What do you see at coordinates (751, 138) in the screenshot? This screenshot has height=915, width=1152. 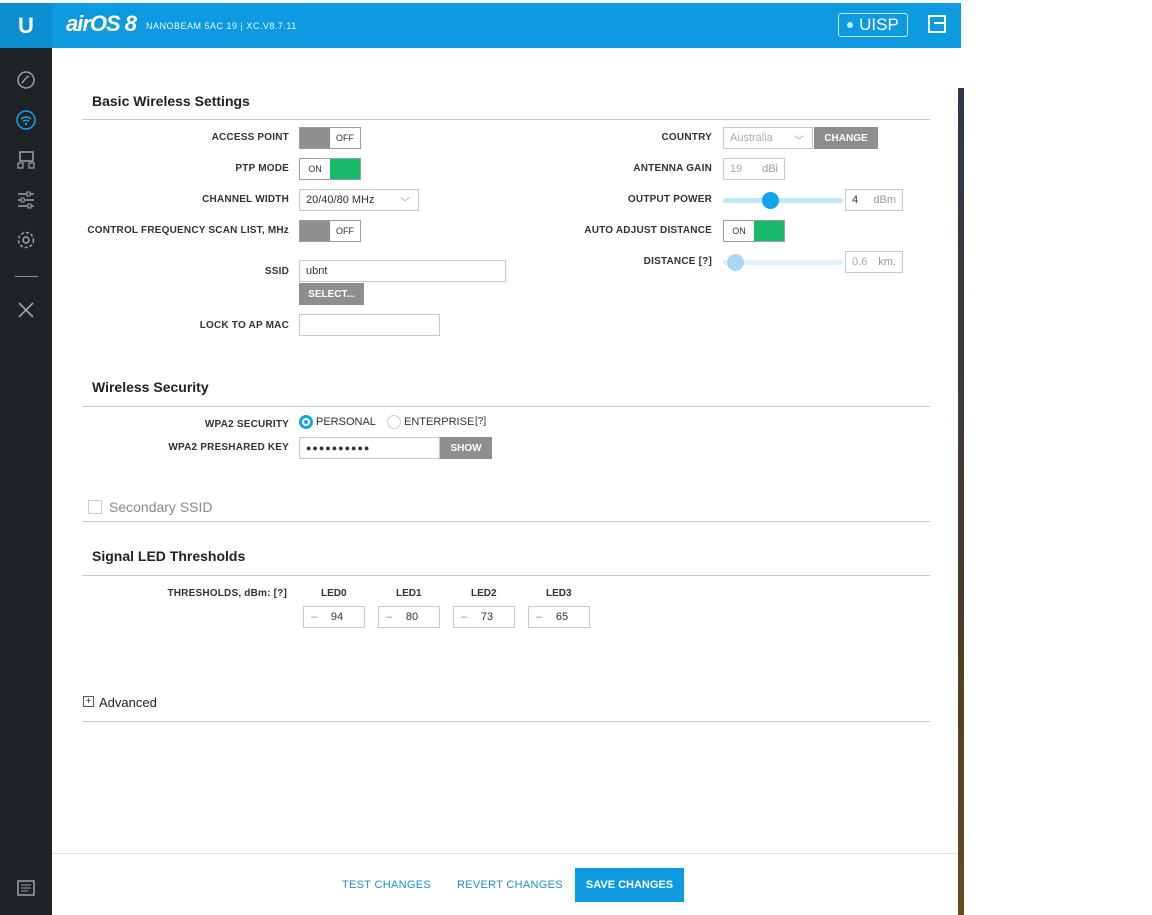 I see `country-value: Australia` at bounding box center [751, 138].